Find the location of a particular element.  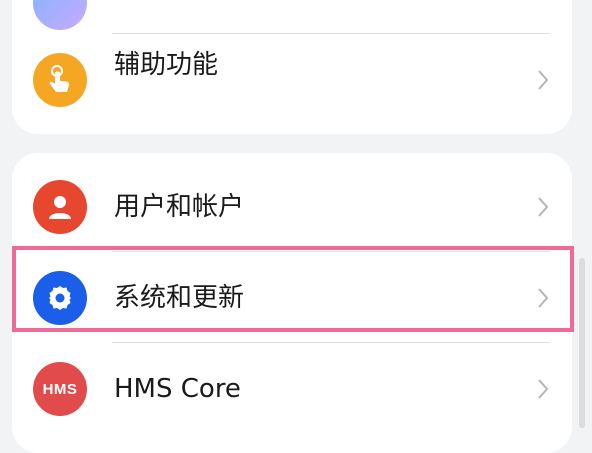

settings-item-label: 辅助功能 is located at coordinates (166, 65).